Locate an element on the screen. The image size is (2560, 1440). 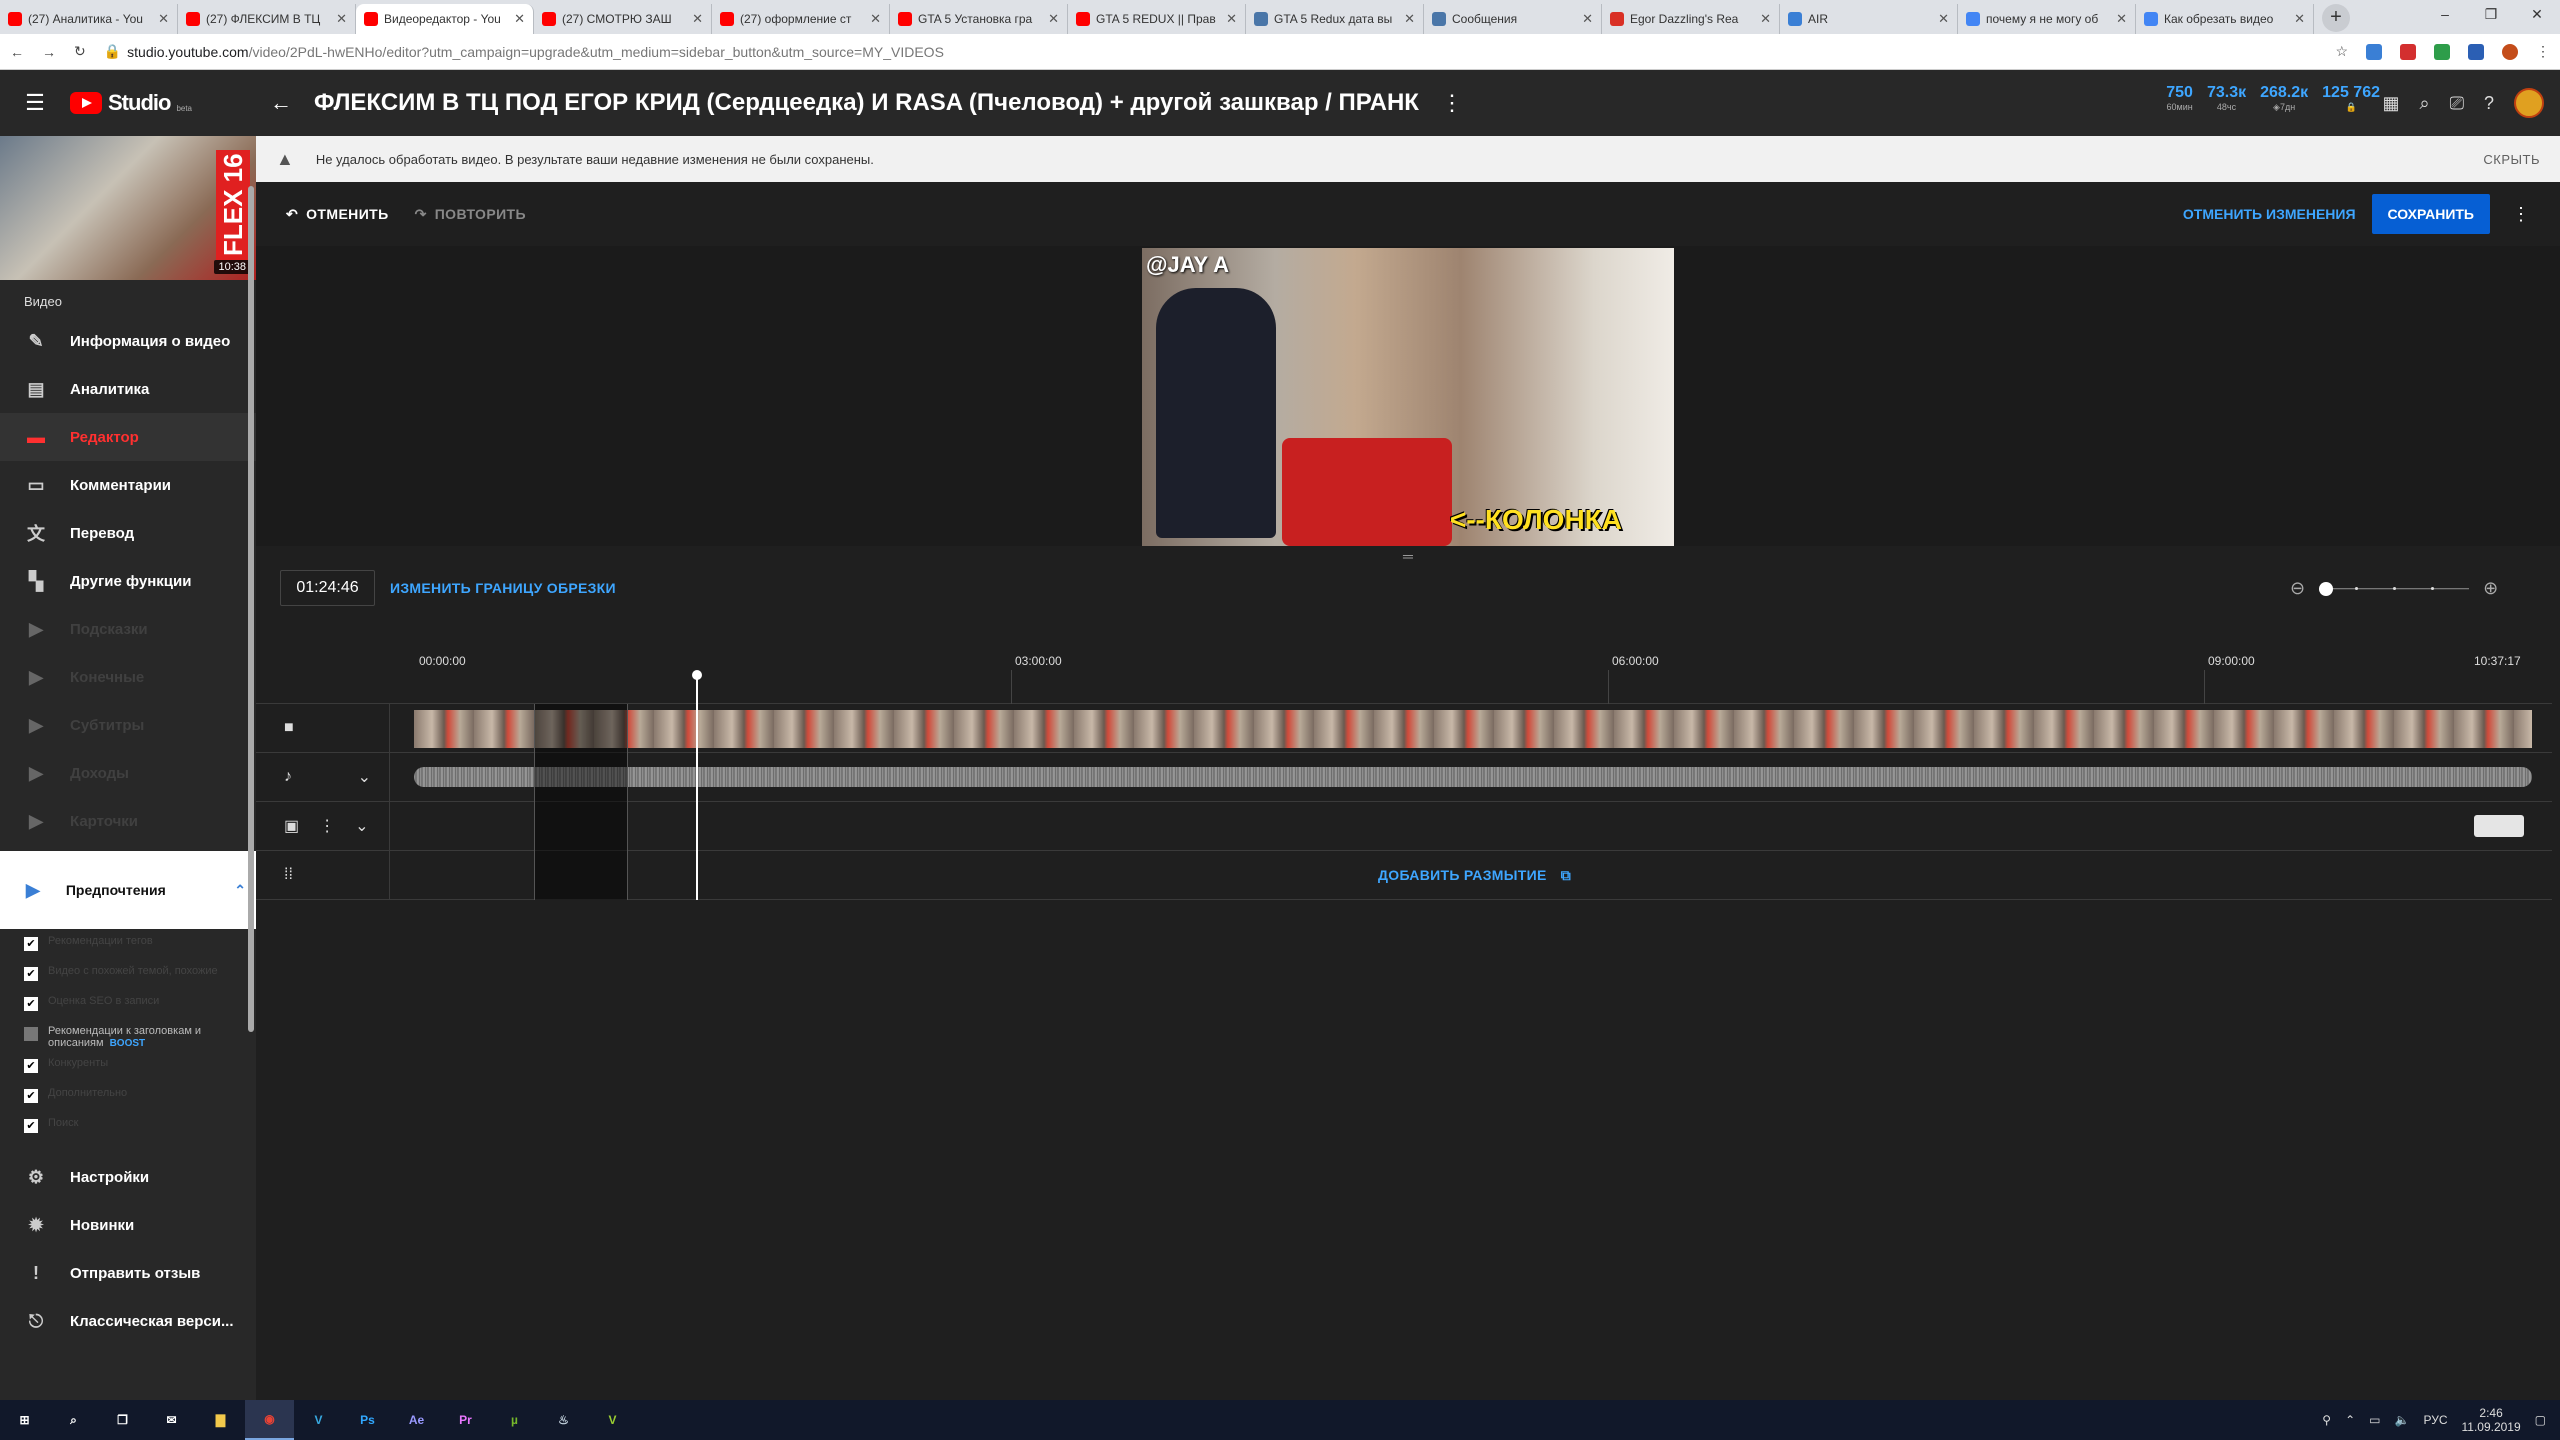
language-indicator: РУС is located at coordinates (2435, 1420).